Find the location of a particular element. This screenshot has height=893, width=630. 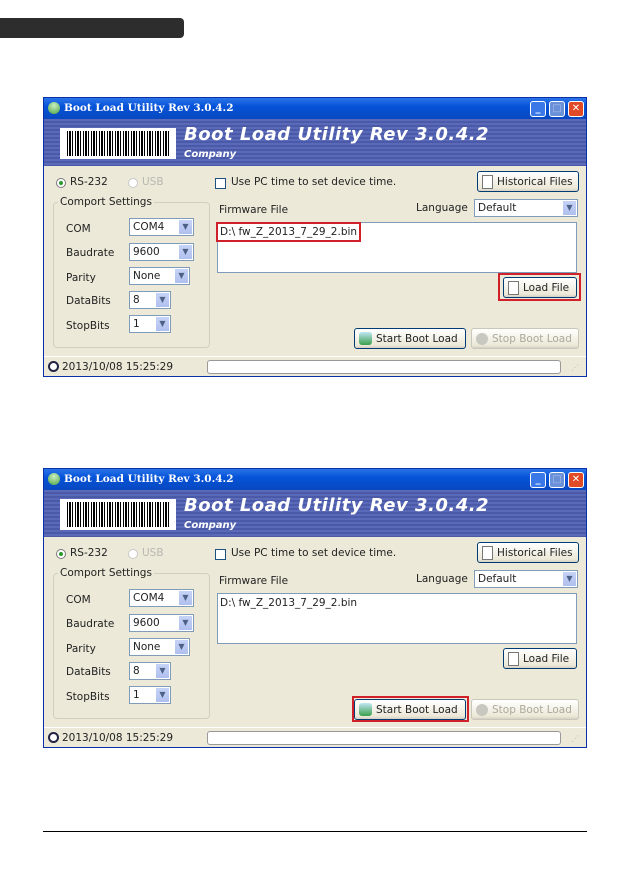

baudrate-label: Baudrate is located at coordinates (90, 624).